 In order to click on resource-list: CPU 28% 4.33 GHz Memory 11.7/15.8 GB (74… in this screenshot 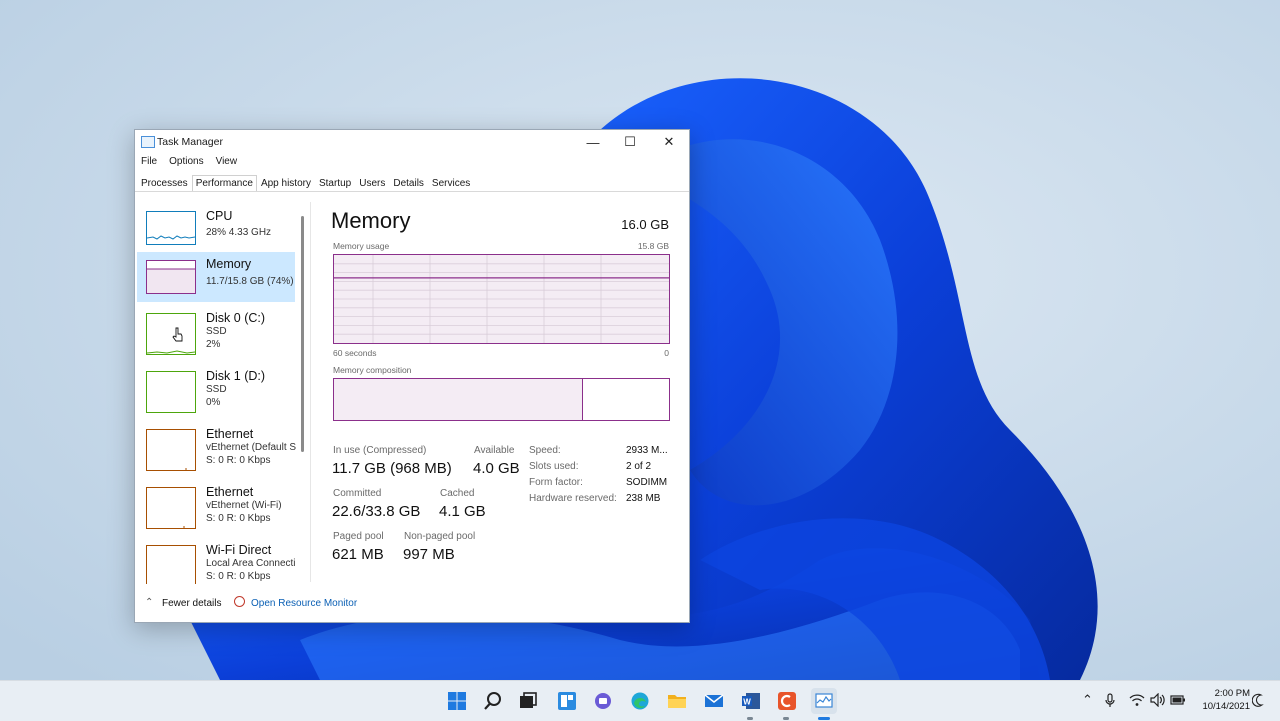, I will do `click(218, 393)`.